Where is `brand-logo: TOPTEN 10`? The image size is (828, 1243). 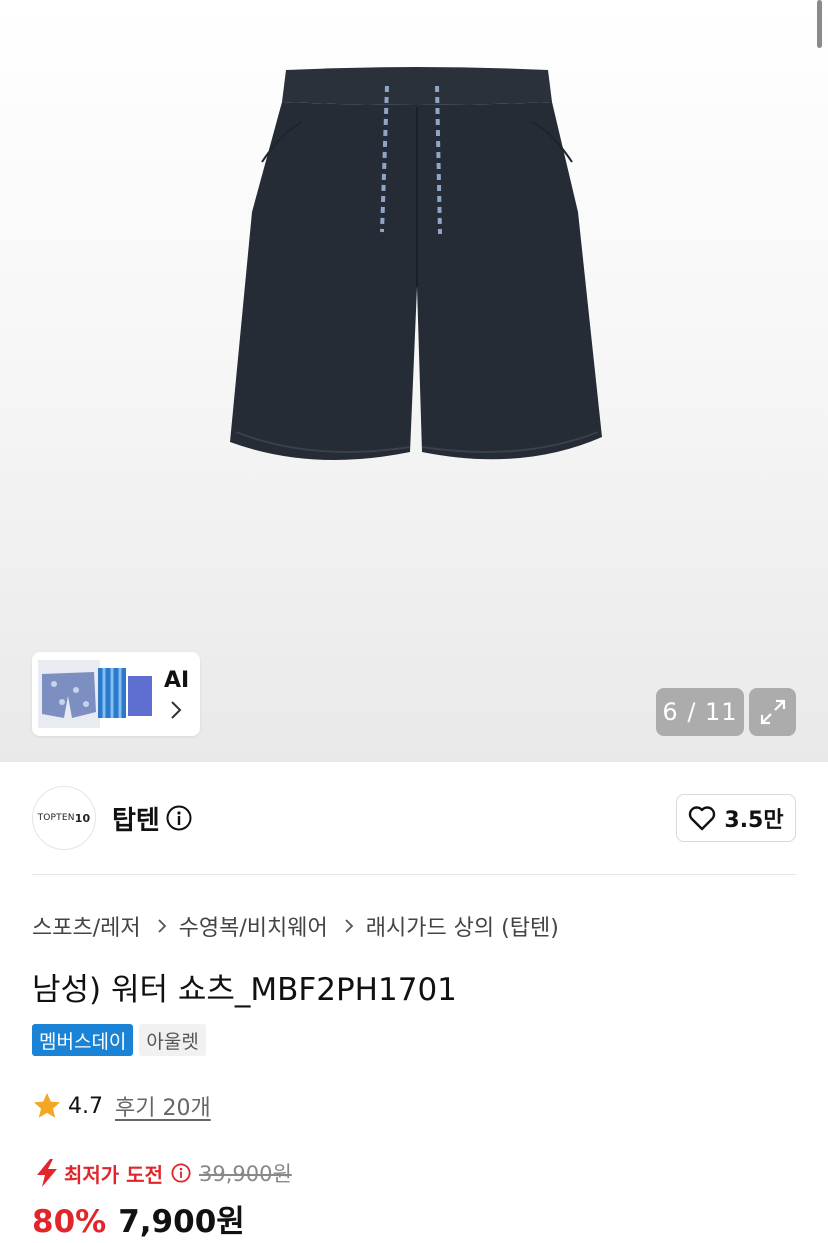 brand-logo: TOPTEN 10 is located at coordinates (64, 818).